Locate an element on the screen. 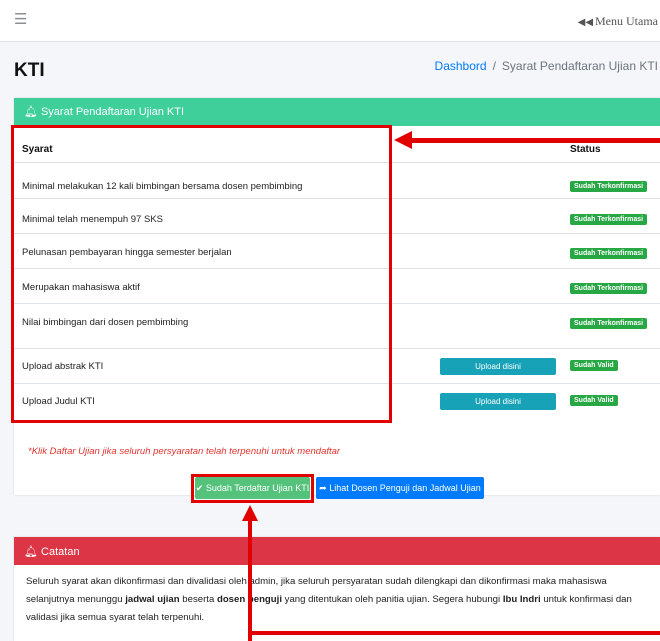 The width and height of the screenshot is (660, 641). notes-bold-contact: Ibu Indri is located at coordinates (521, 599).